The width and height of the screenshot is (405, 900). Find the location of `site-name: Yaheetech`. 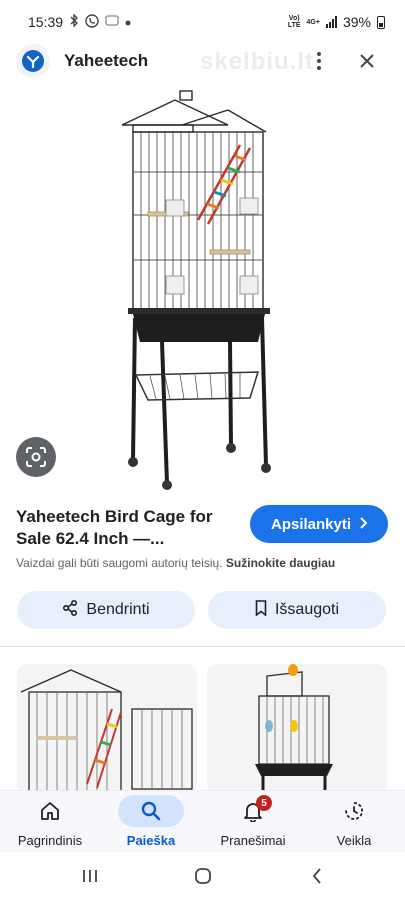

site-name: Yaheetech is located at coordinates (106, 61).